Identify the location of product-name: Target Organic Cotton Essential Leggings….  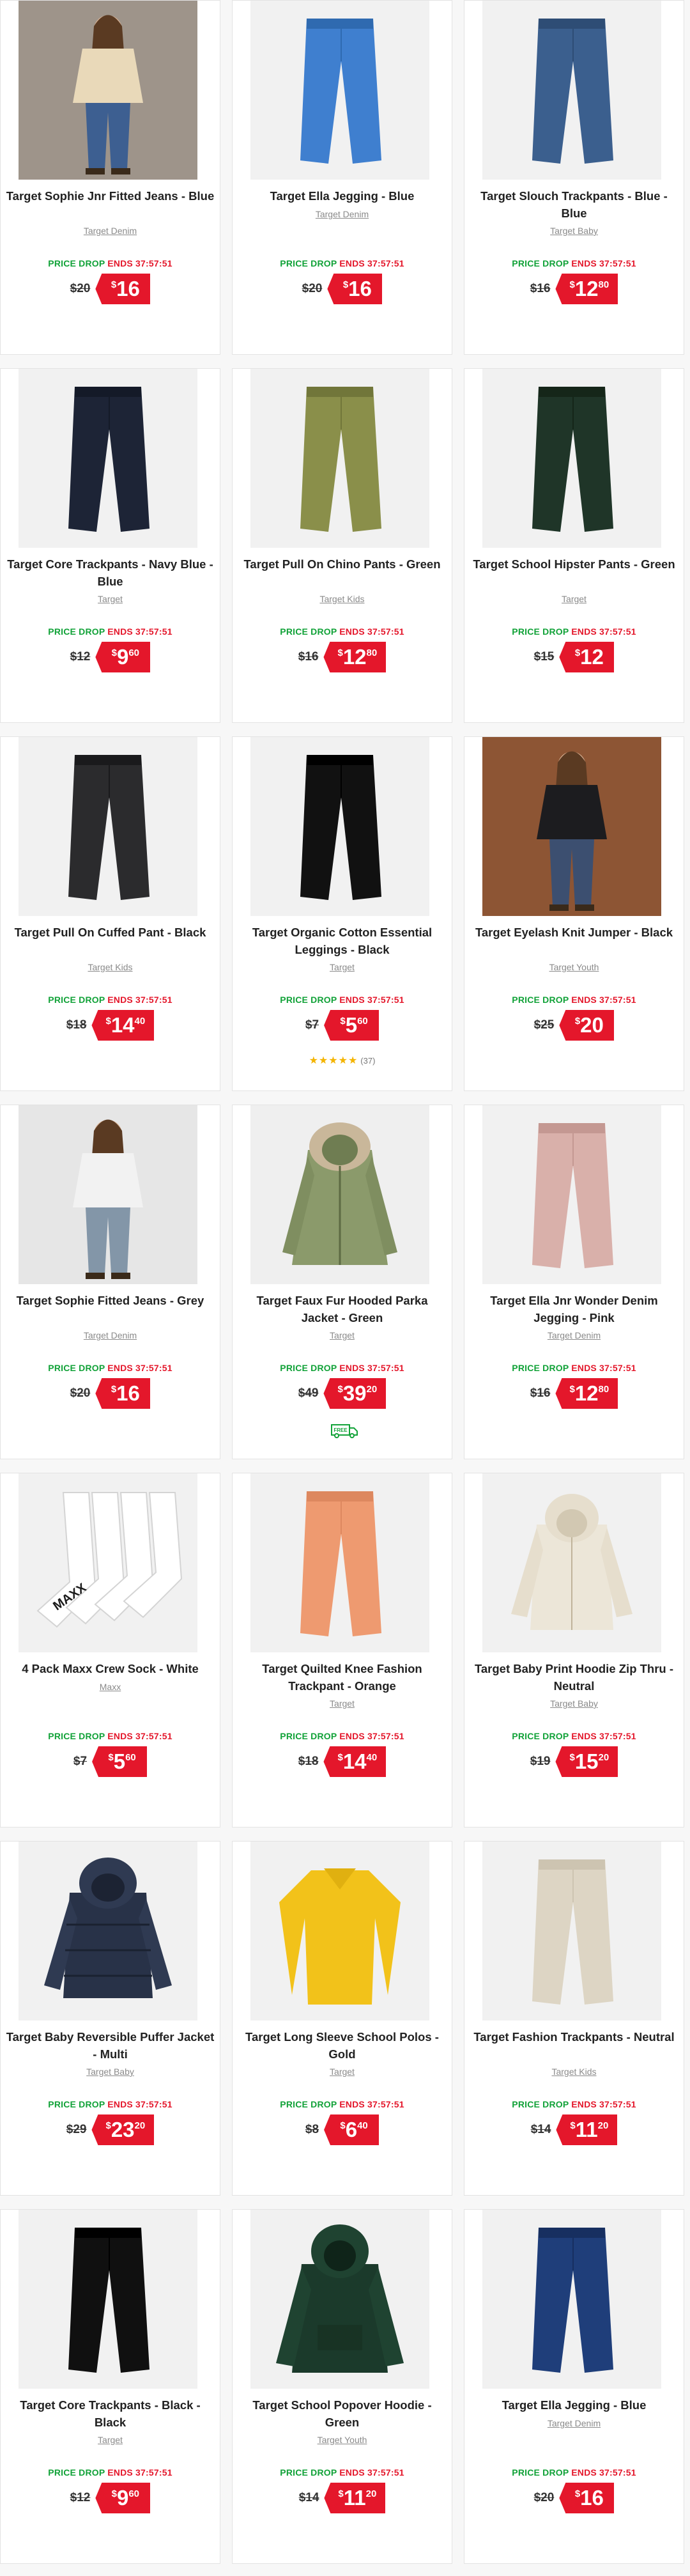
(342, 941).